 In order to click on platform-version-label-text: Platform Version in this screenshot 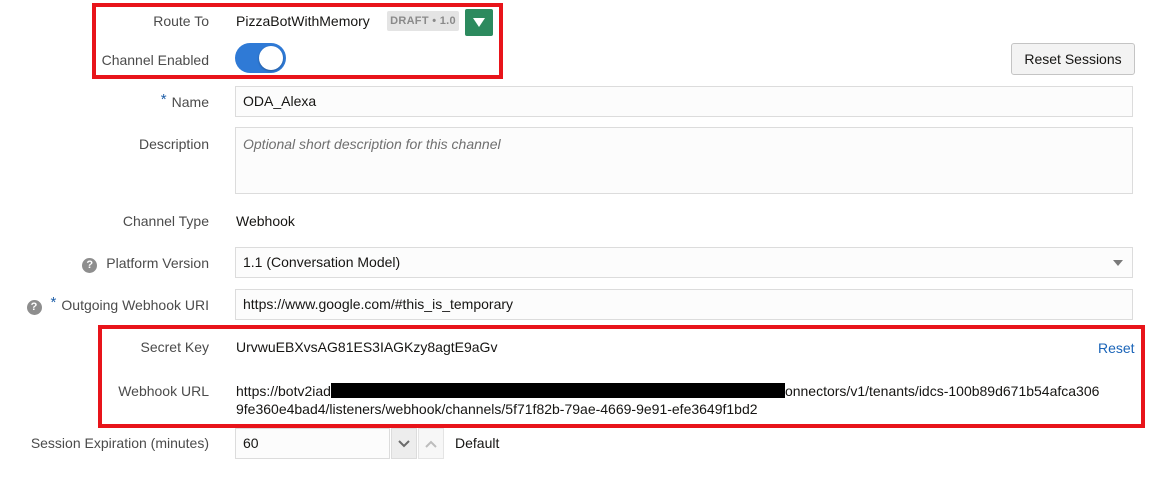, I will do `click(157, 263)`.